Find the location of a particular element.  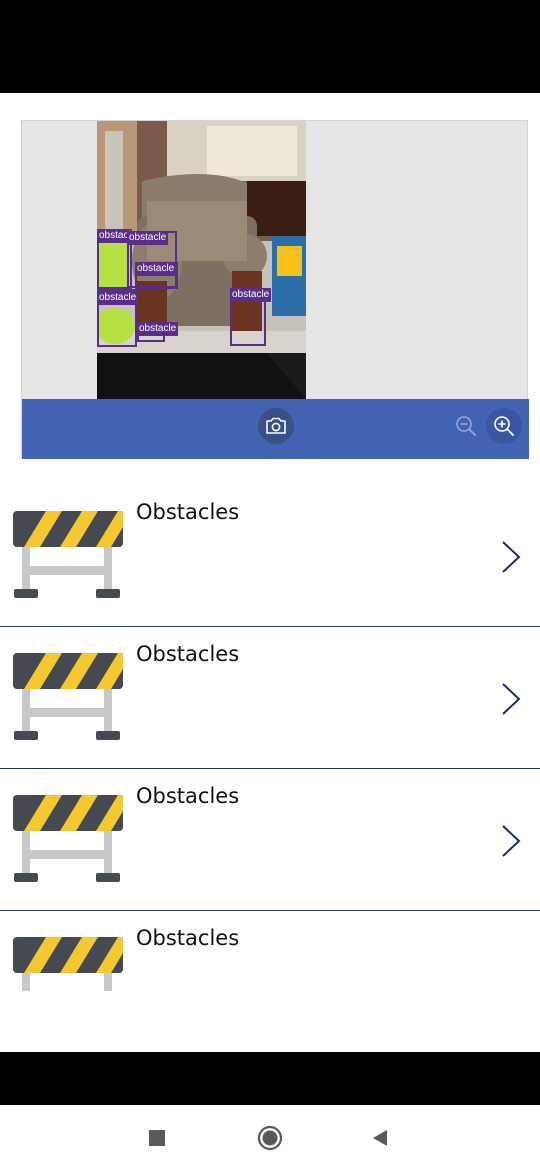

detector-toolbar is located at coordinates (275, 429).